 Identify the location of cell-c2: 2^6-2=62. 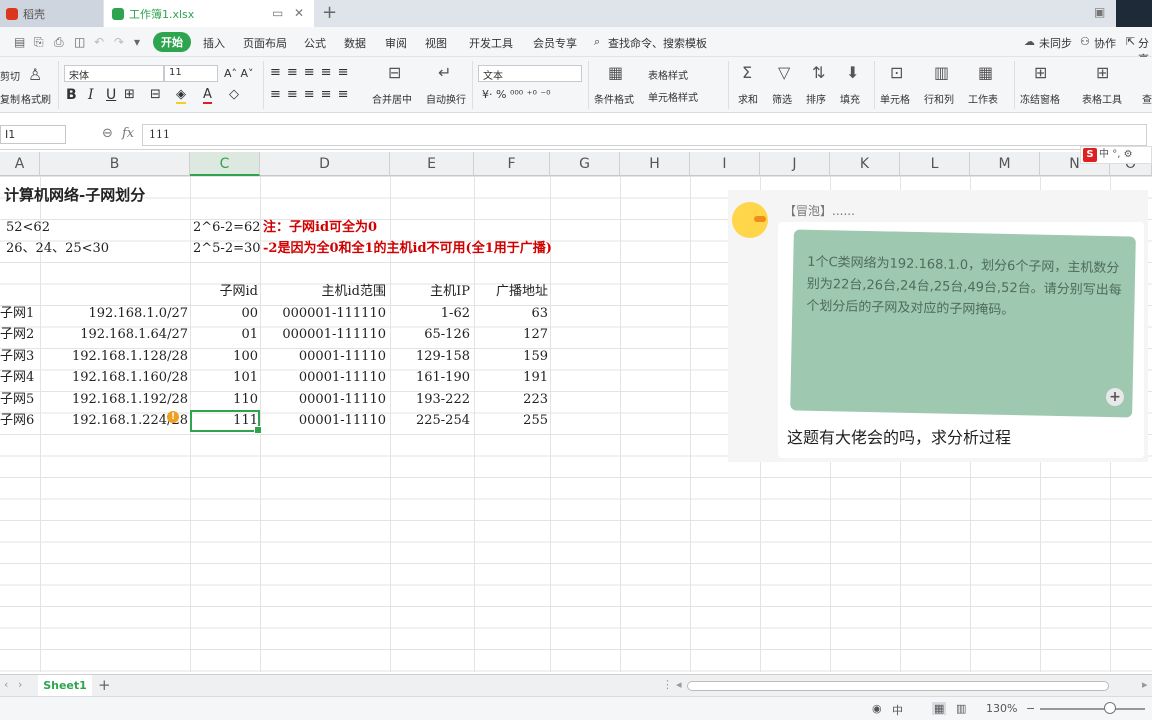
(227, 227).